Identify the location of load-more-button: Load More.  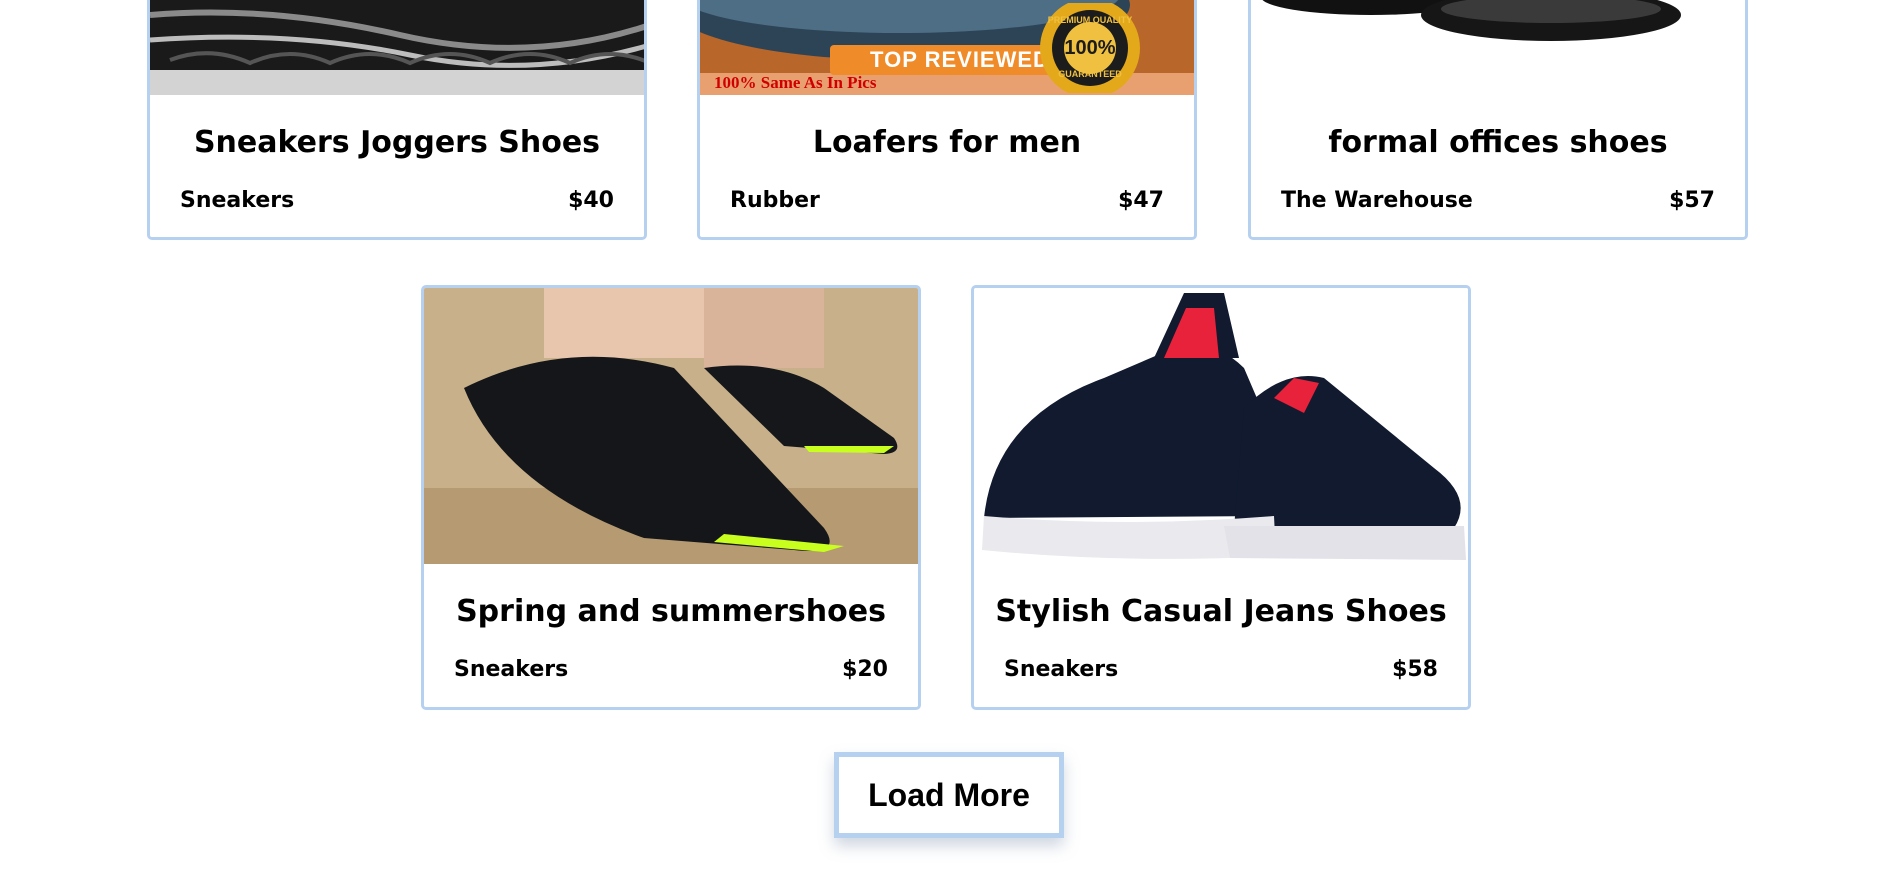
(949, 795).